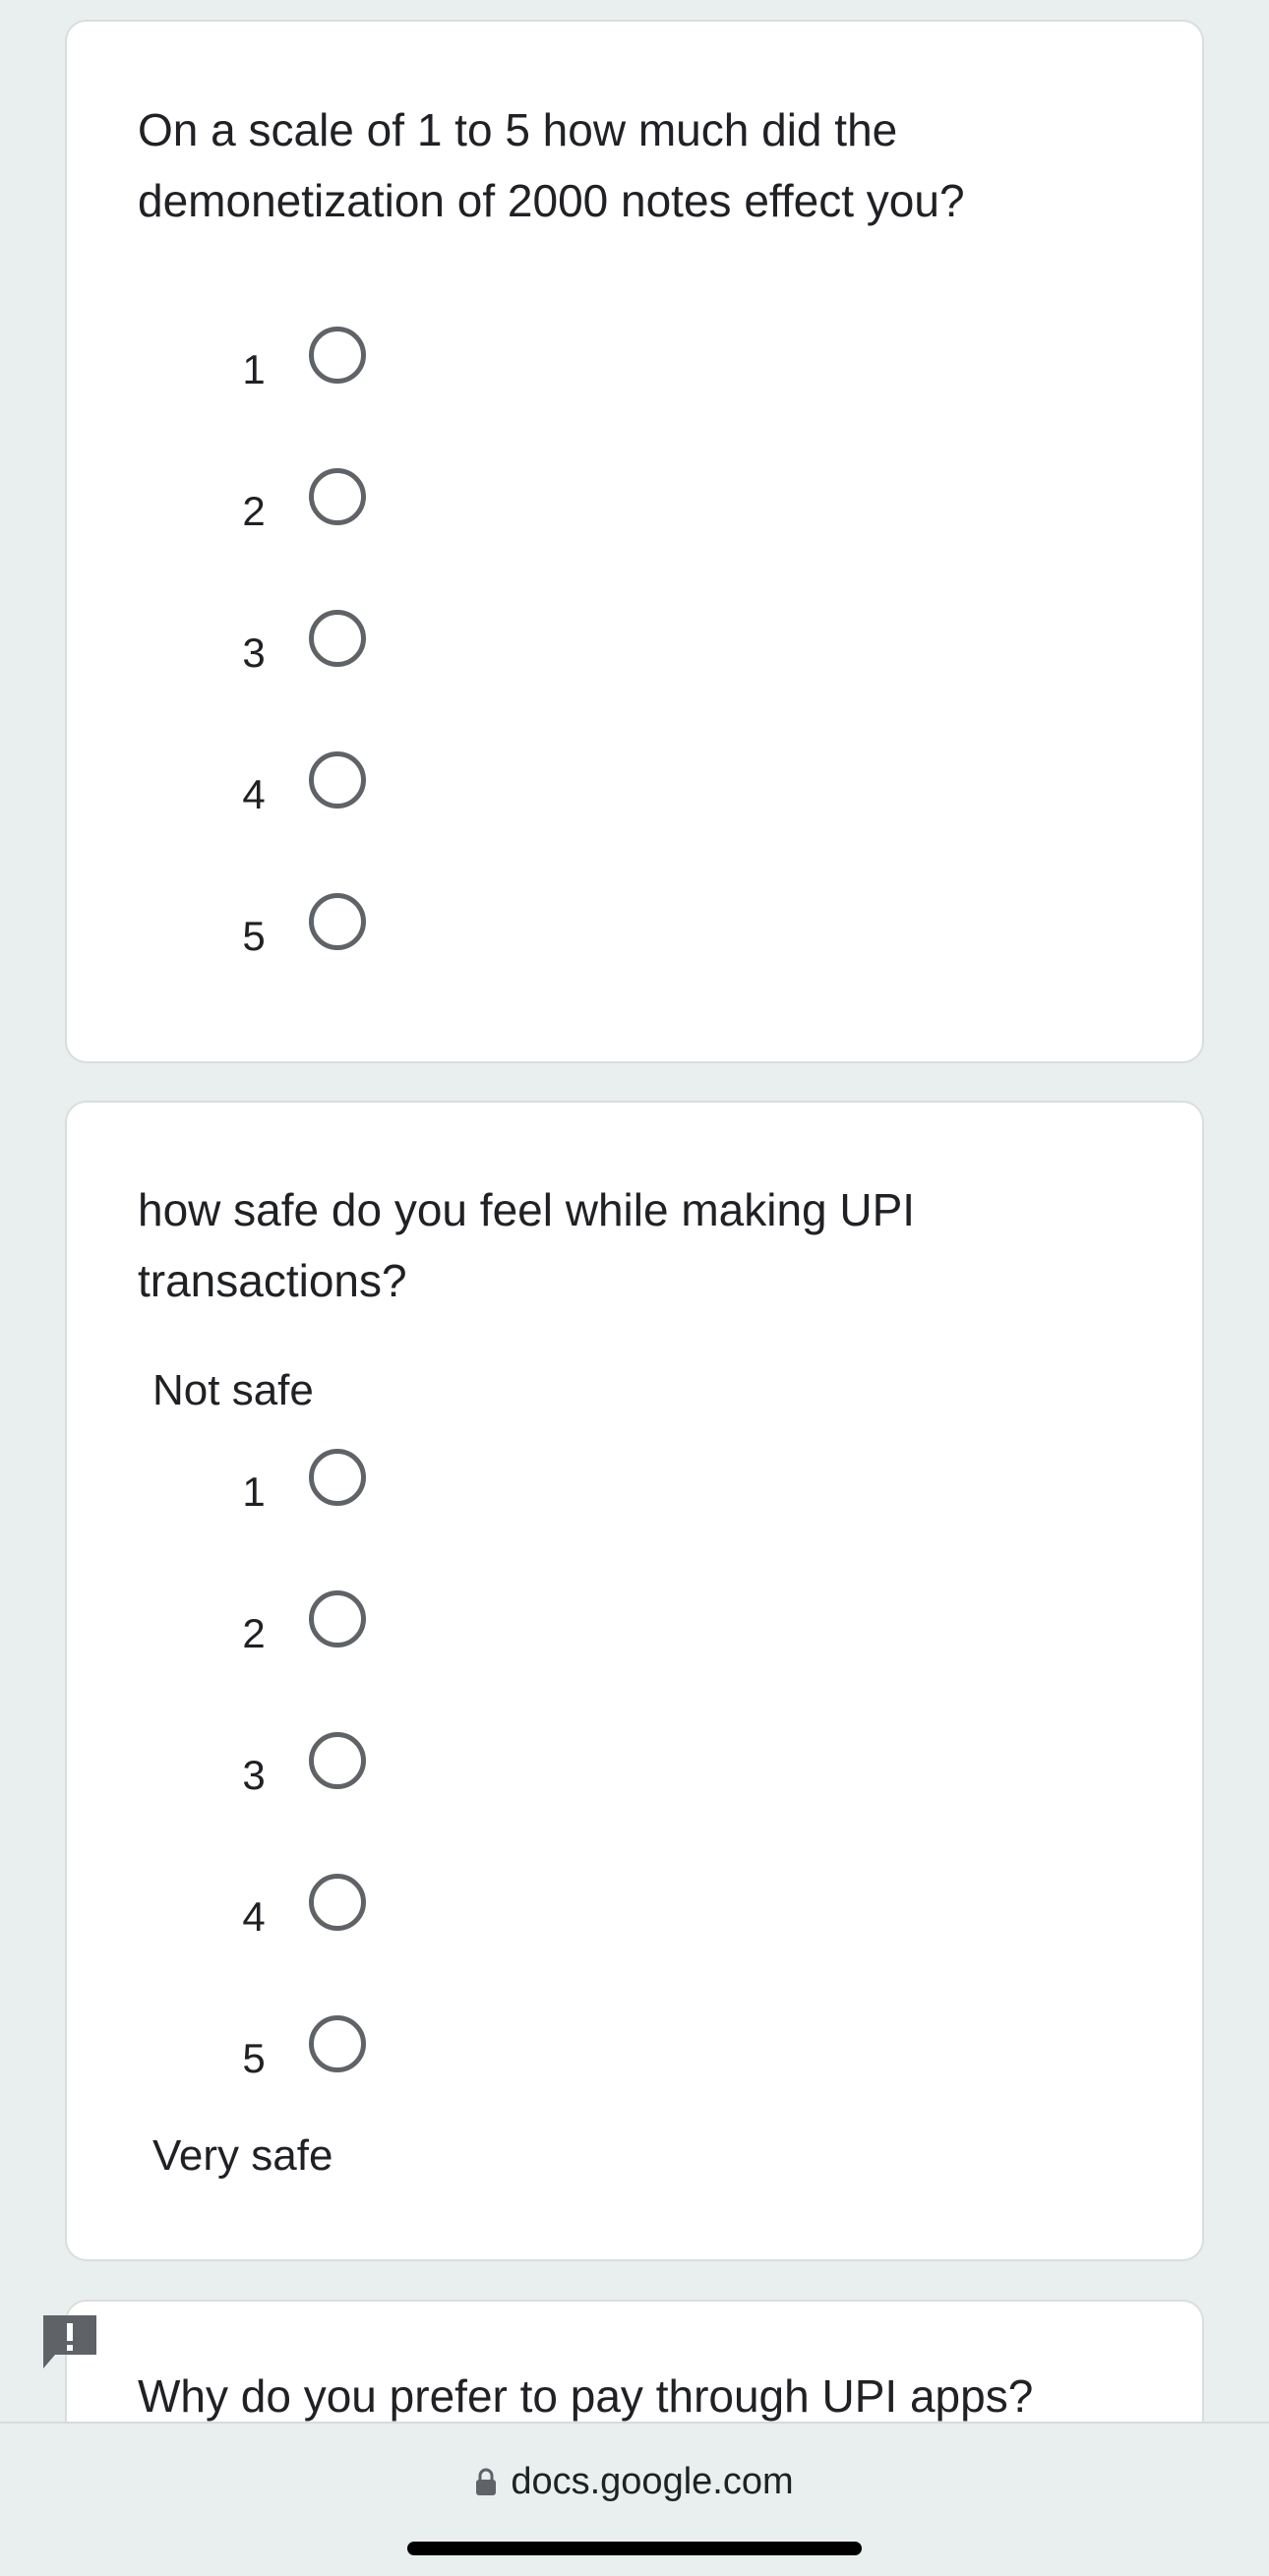  Describe the element at coordinates (233, 1390) in the screenshot. I see `scale-low-label: Not safe` at that location.